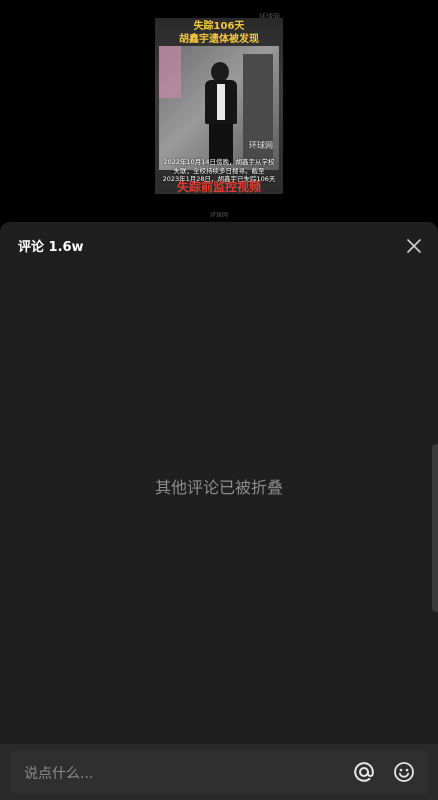  I want to click on comment-sheet-header: 评论 1.6w, so click(219, 245).